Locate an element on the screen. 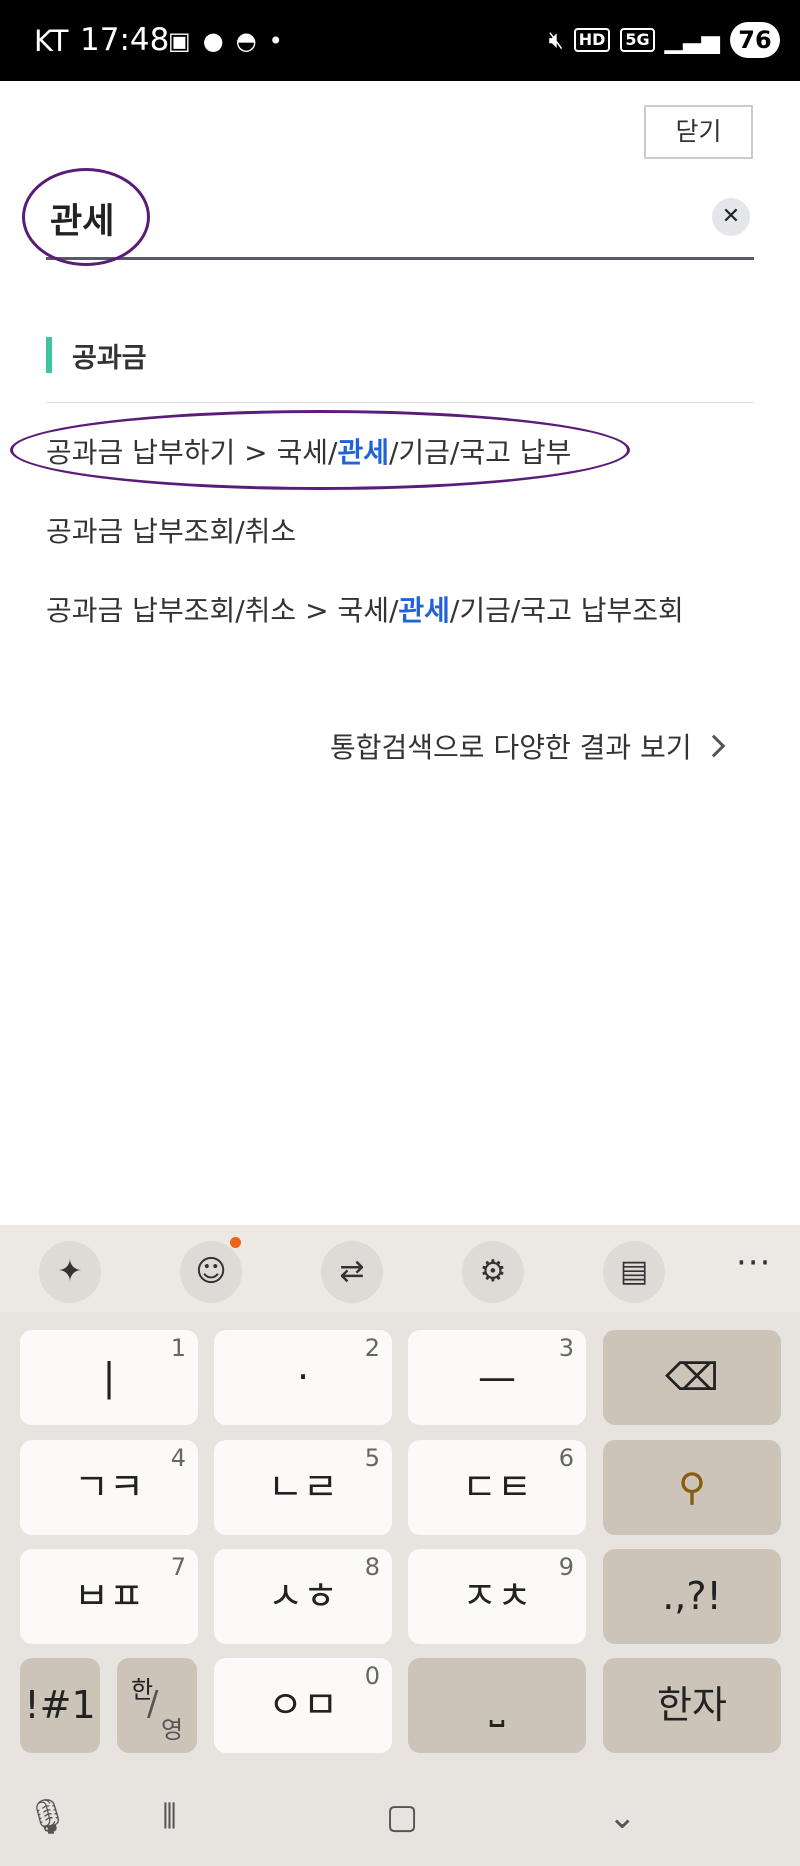 The image size is (800, 1866). hd-icon: HD is located at coordinates (592, 40).